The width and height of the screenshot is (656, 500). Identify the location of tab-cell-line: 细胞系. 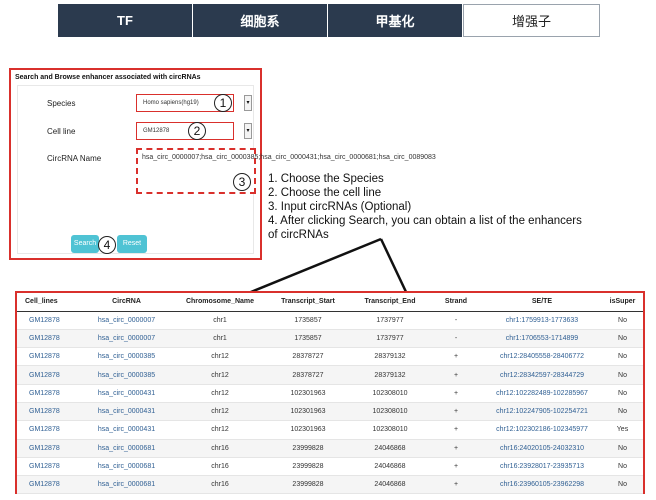
(260, 20).